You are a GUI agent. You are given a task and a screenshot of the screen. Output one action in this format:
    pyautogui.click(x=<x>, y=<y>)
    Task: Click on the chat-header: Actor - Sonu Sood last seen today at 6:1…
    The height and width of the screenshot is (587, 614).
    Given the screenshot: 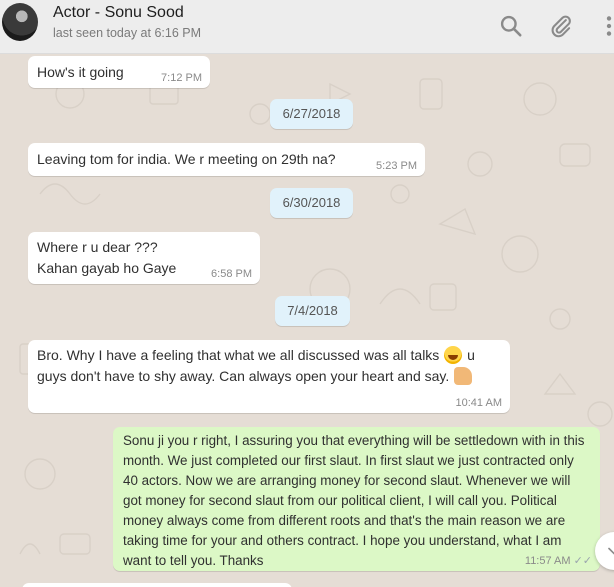 What is the action you would take?
    pyautogui.click(x=307, y=27)
    